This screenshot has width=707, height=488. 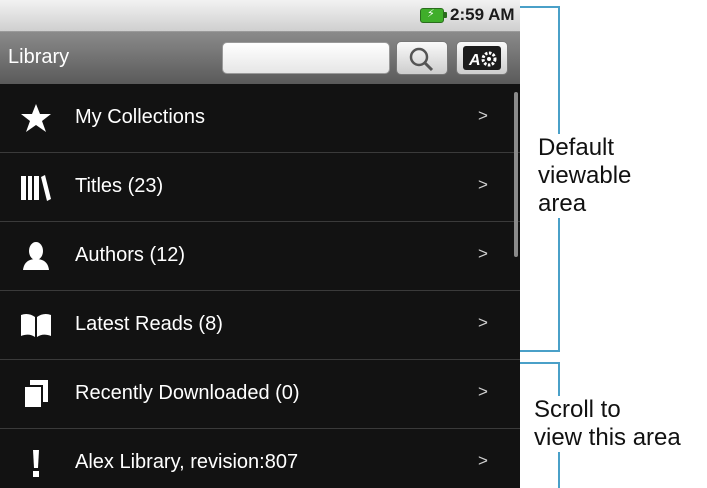 What do you see at coordinates (540, 351) in the screenshot?
I see `bracket-middle-tick` at bounding box center [540, 351].